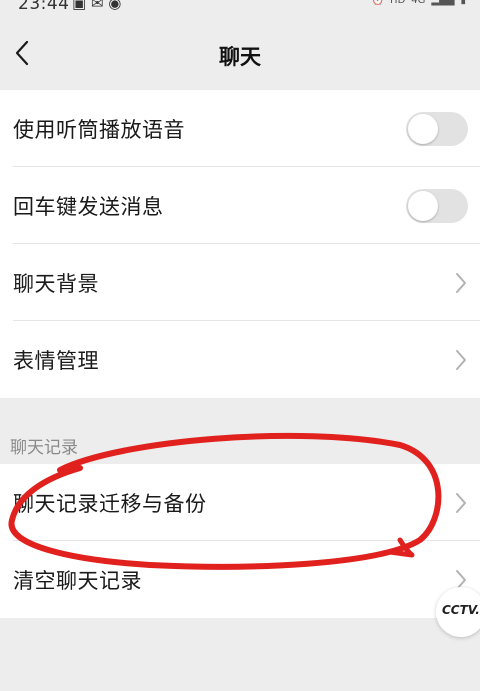 This screenshot has width=480, height=691. Describe the element at coordinates (77, 580) in the screenshot. I see `setting-label: 清空聊天记录` at that location.